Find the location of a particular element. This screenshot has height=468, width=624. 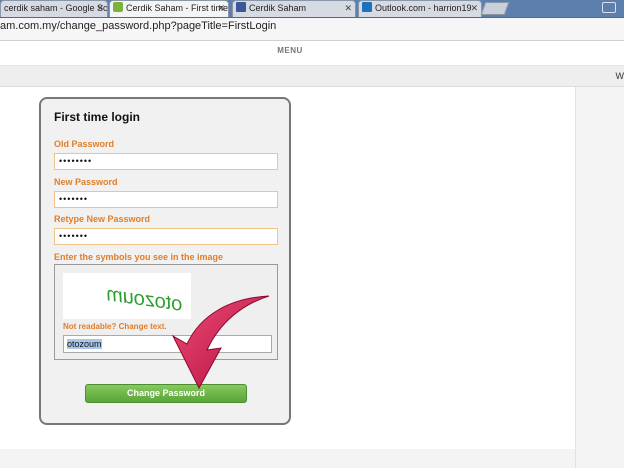

retype-password-field: ••••••• is located at coordinates (166, 236).